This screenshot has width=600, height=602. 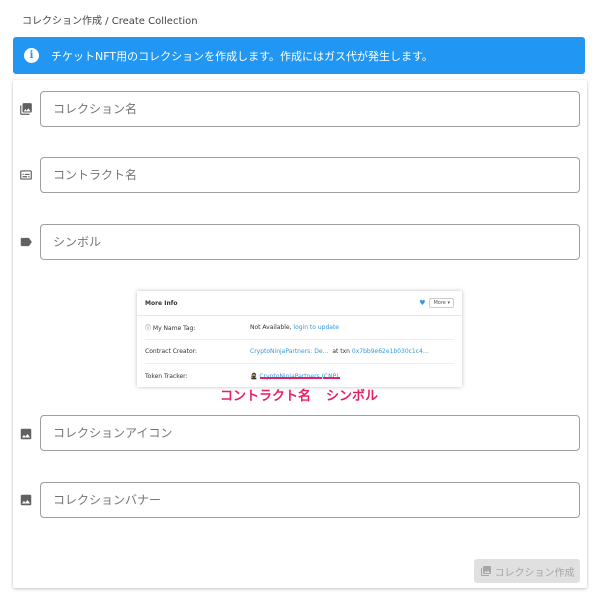 I want to click on contract-name-input, so click(x=310, y=175).